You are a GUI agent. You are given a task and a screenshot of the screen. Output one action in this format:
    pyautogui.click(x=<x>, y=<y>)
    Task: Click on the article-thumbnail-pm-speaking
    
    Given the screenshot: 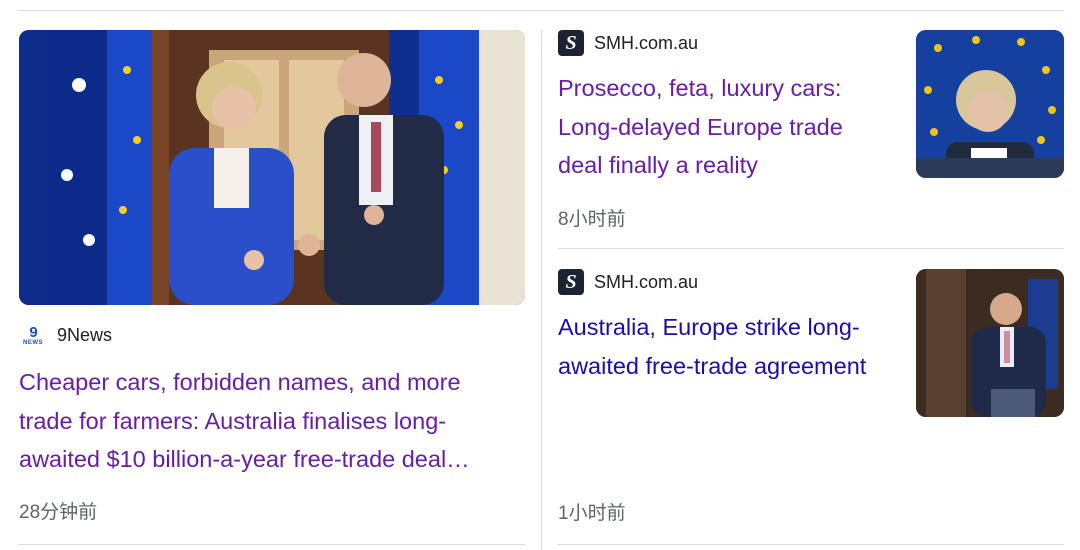 What is the action you would take?
    pyautogui.click(x=990, y=343)
    